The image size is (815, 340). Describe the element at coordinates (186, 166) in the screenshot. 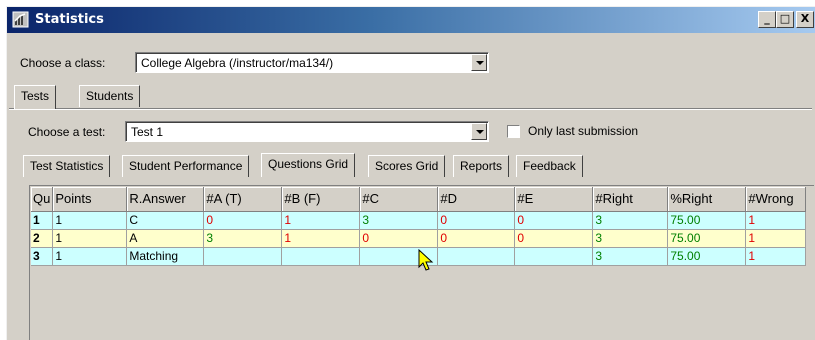

I see `tab-student-performance: Student Performance` at that location.